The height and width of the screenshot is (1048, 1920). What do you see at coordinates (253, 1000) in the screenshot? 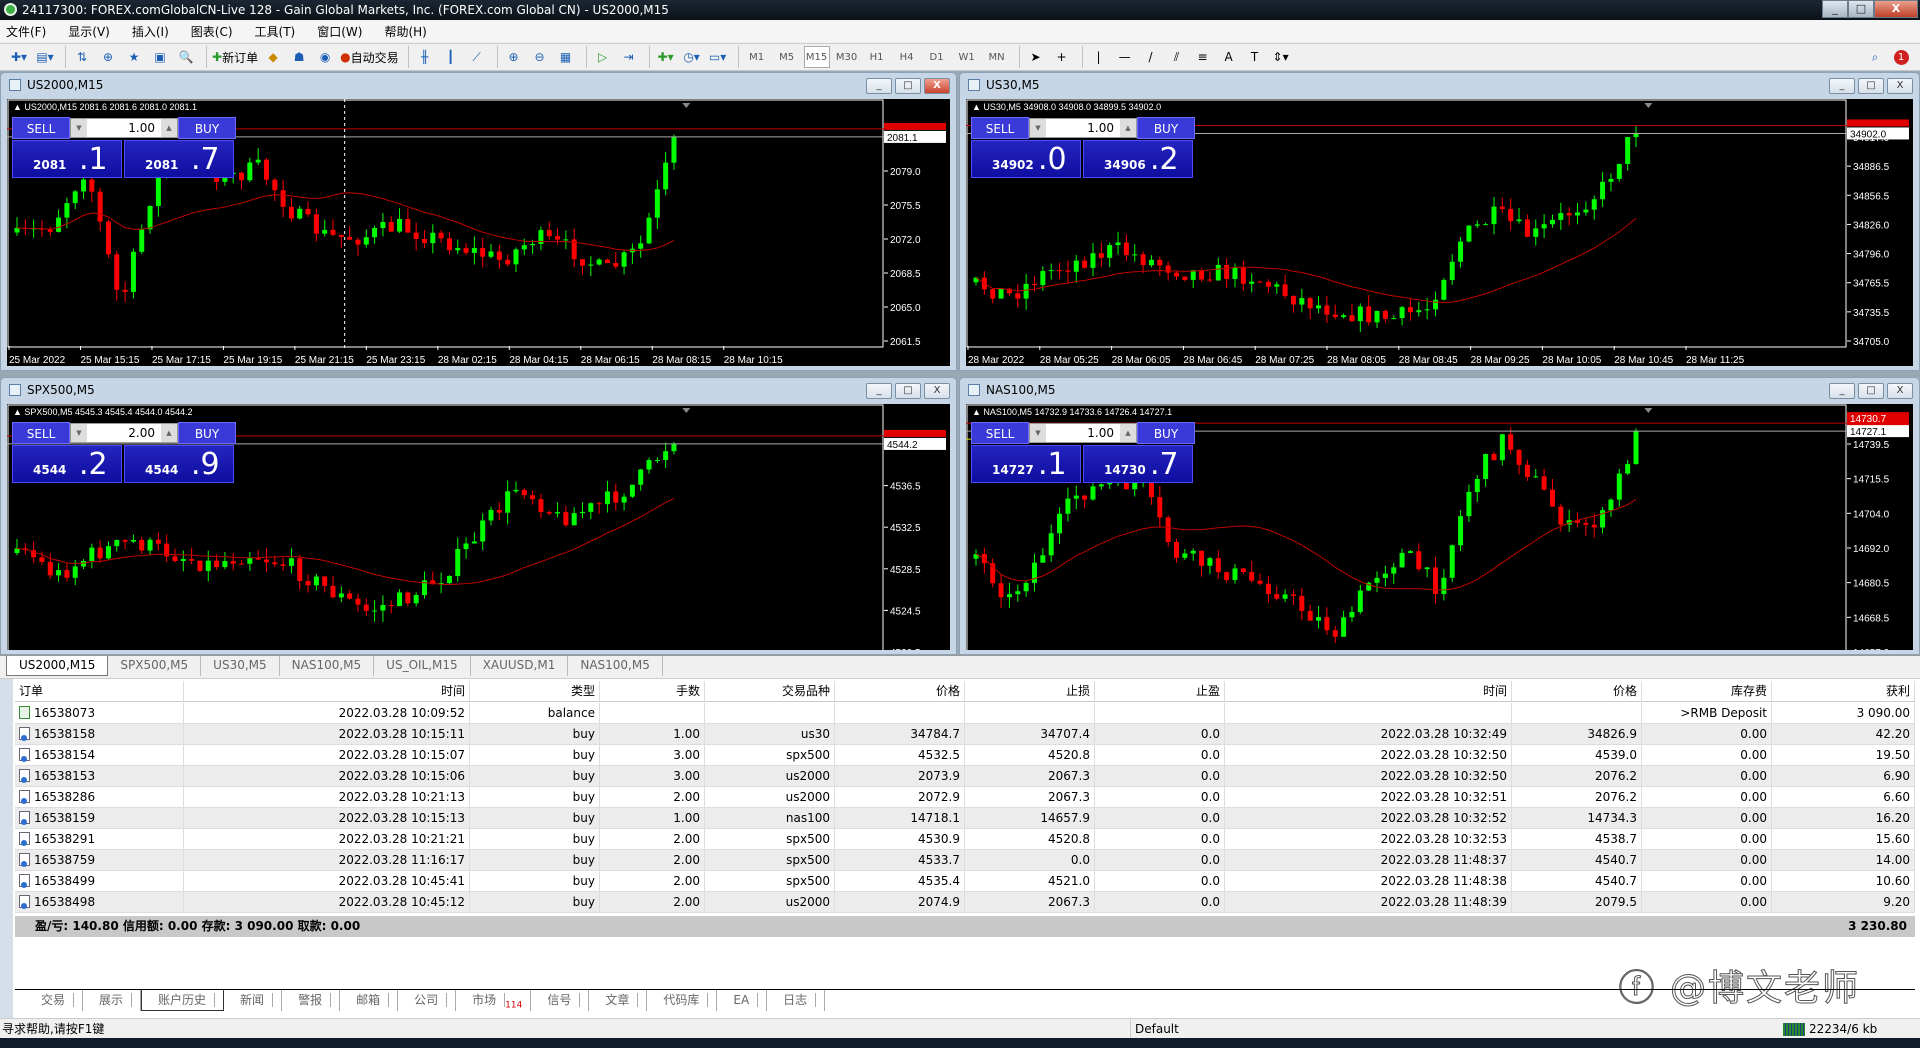
I see `terminal-tab: 新闻` at bounding box center [253, 1000].